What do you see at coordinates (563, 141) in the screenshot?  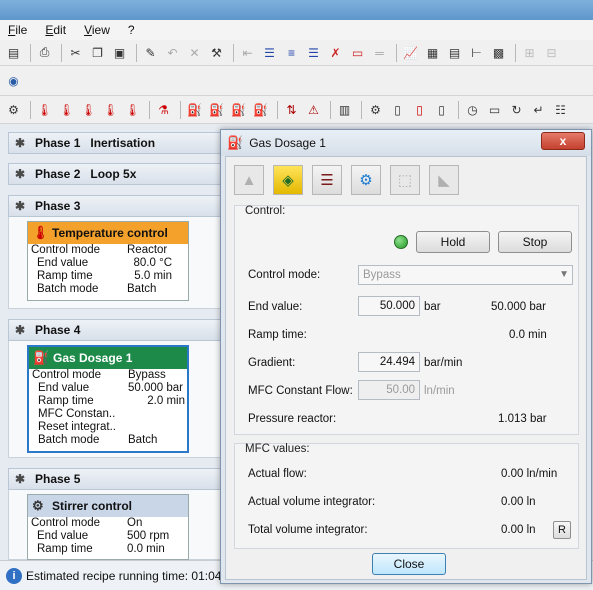 I see `close-icon: x` at bounding box center [563, 141].